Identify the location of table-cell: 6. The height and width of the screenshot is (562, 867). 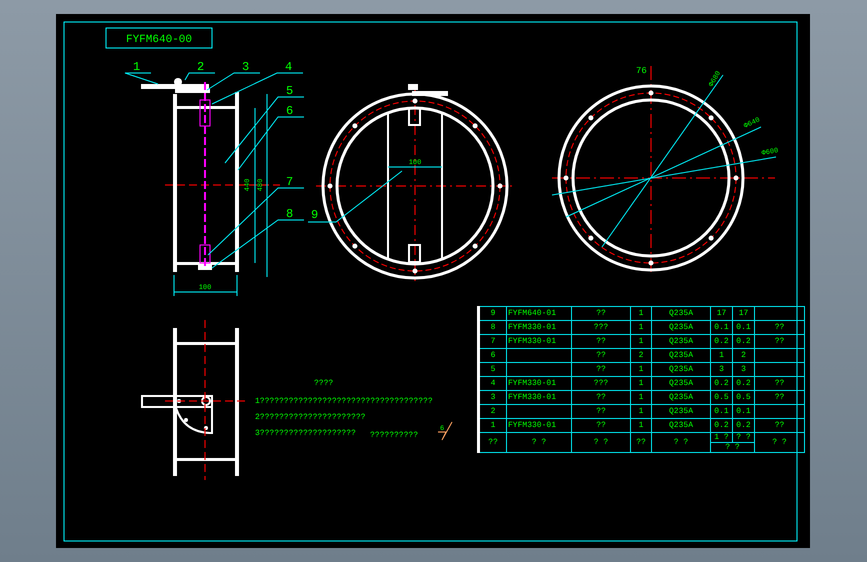
(492, 355).